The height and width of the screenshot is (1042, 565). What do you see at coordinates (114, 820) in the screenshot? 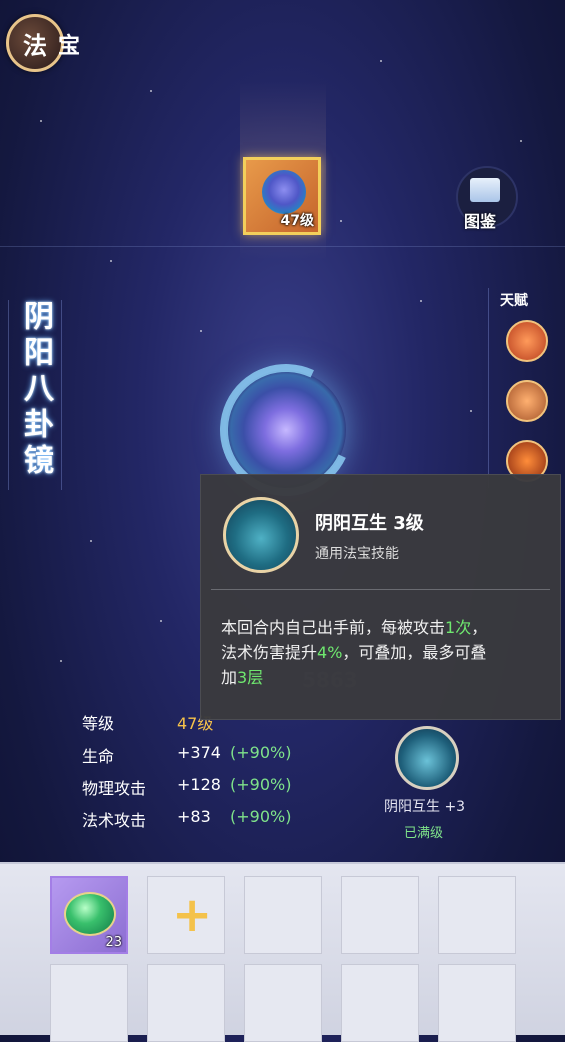
I see `stat-key: 法术攻击` at bounding box center [114, 820].